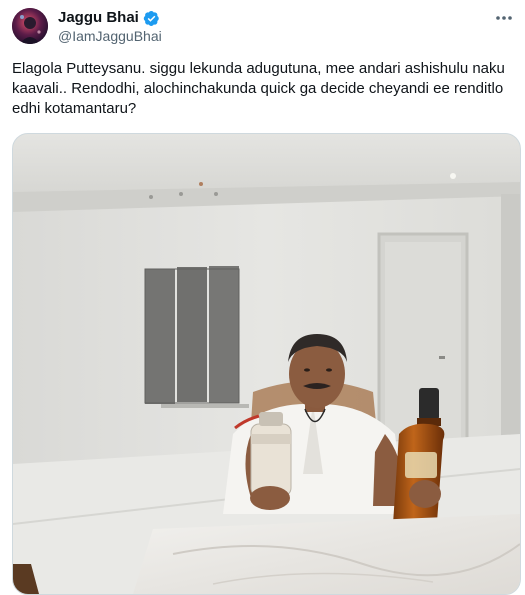 This screenshot has height=595, width=525. What do you see at coordinates (151, 18) in the screenshot?
I see `verified-badge-icon` at bounding box center [151, 18].